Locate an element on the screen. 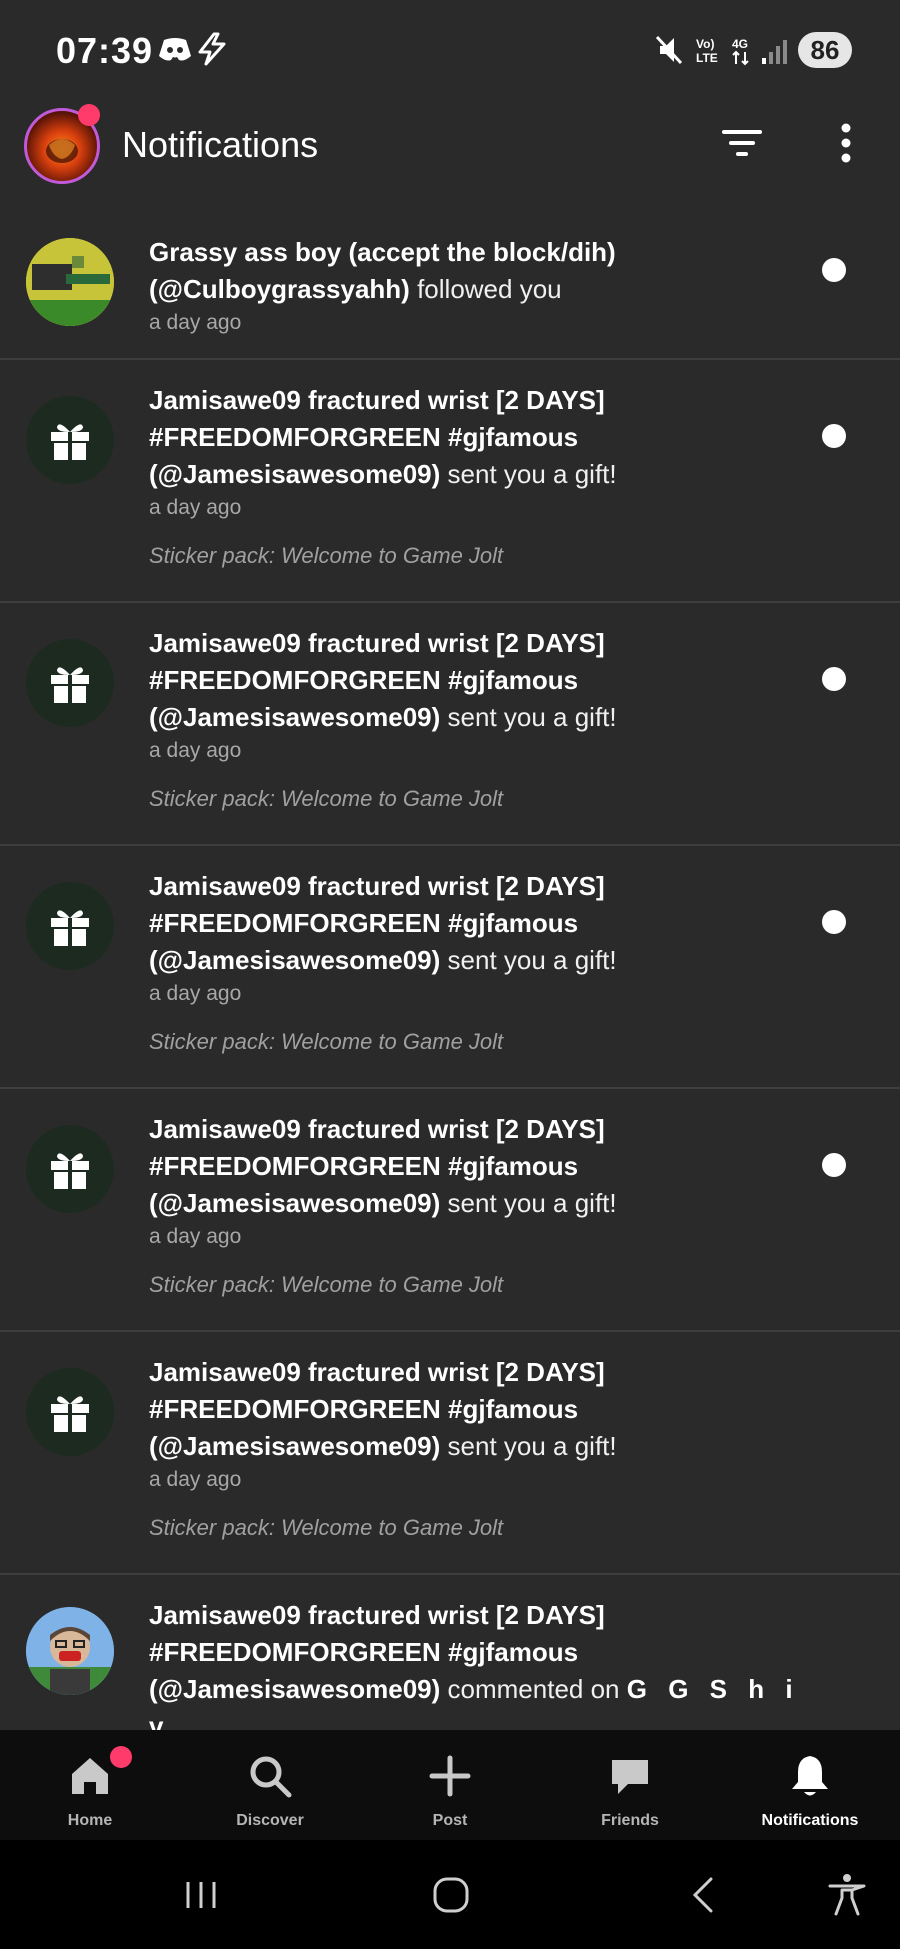 This screenshot has width=900, height=1949. filter-button is located at coordinates (743, 145).